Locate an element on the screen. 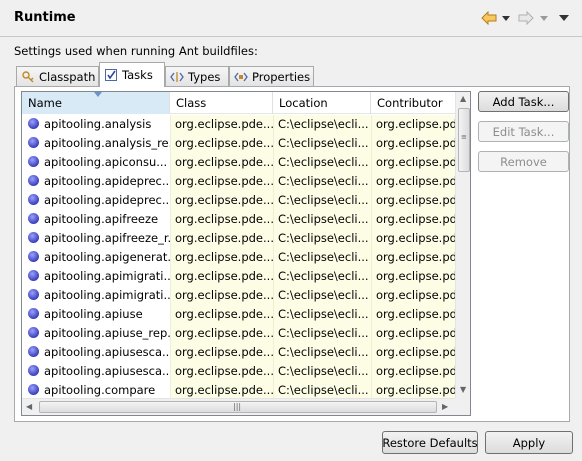 The image size is (582, 461). forward-arrow-icon is located at coordinates (526, 18).